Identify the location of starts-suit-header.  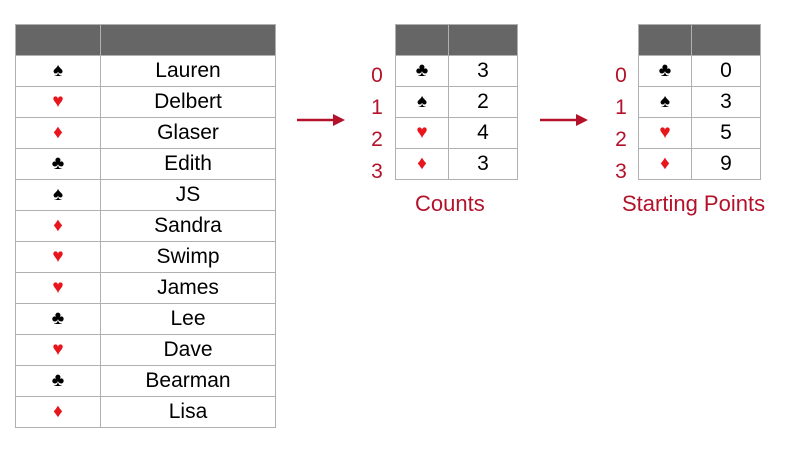
(665, 40).